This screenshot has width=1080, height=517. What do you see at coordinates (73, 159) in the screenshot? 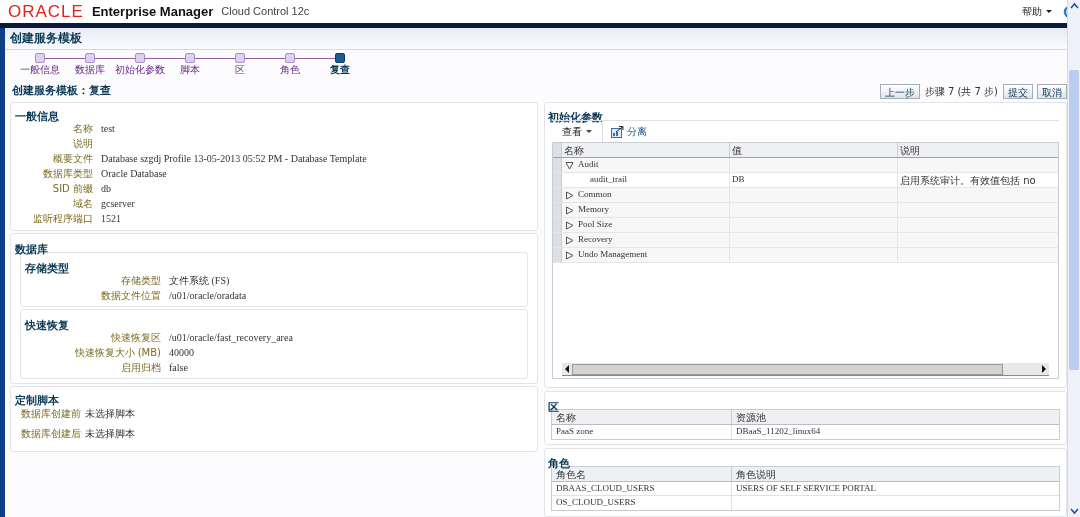
I see `field-label: 概要文件` at bounding box center [73, 159].